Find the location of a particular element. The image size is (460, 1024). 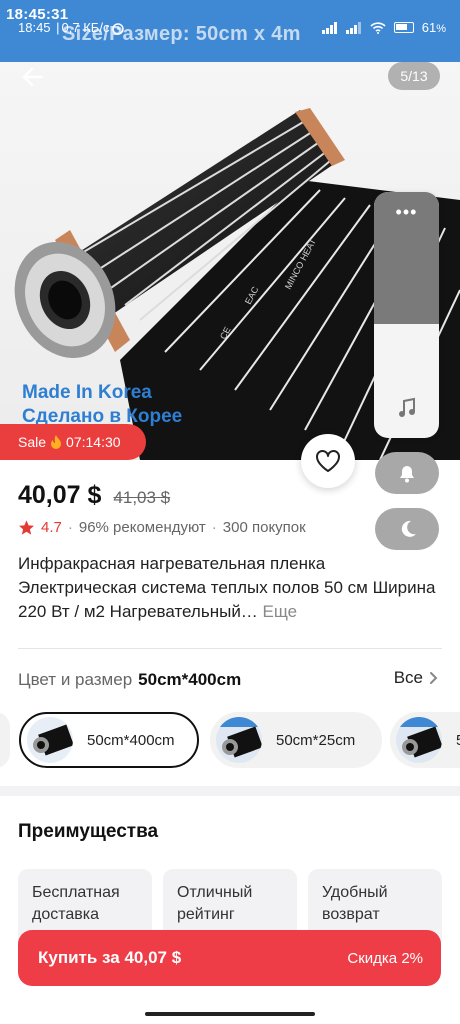

chevron-right-icon is located at coordinates (434, 678).